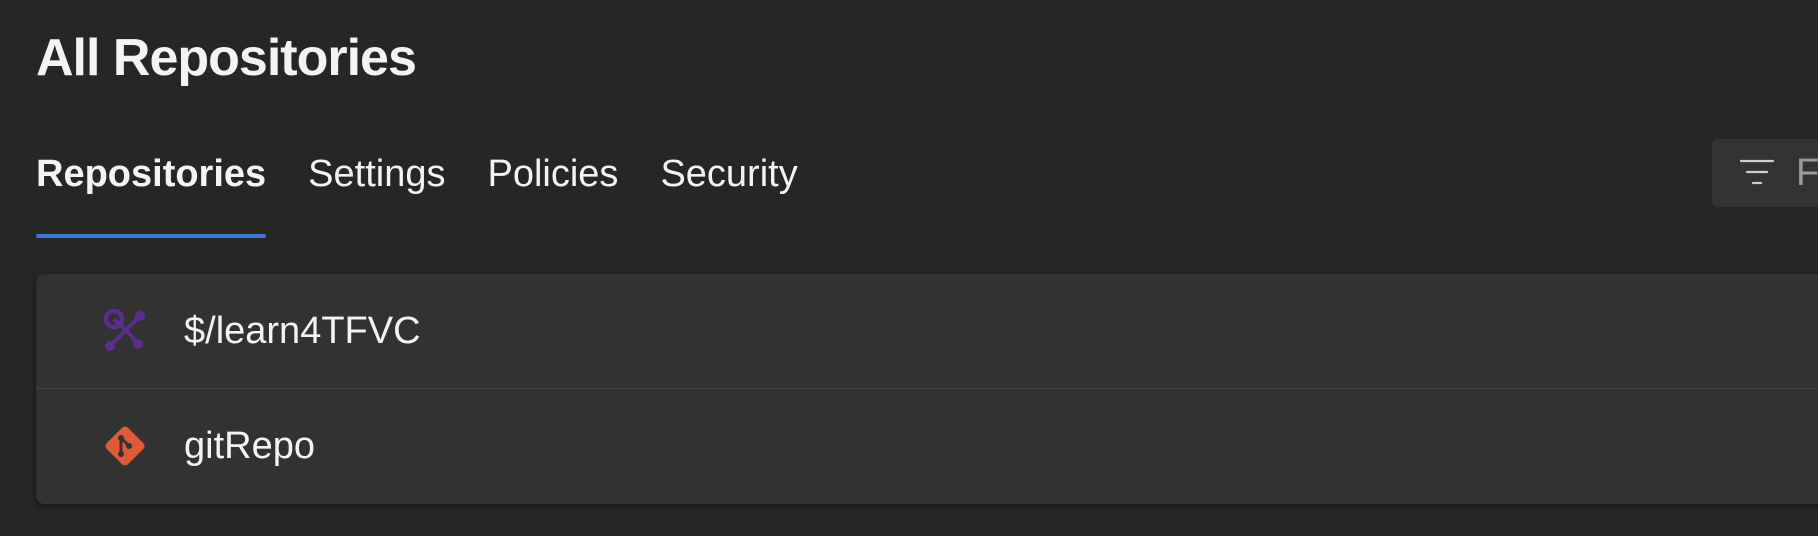  I want to click on tfvc-repo-icon, so click(124, 329).